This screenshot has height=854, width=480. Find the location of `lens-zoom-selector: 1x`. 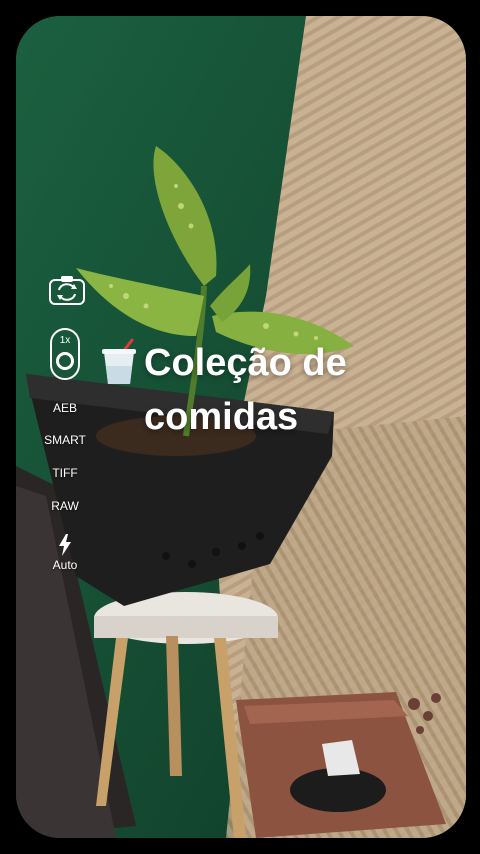

lens-zoom-selector: 1x is located at coordinates (65, 354).